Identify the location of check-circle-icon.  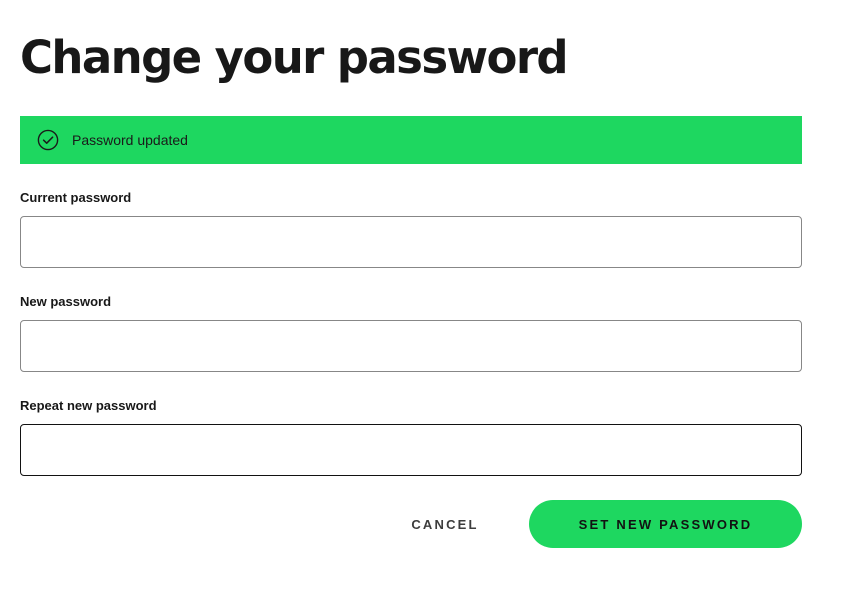
(48, 140).